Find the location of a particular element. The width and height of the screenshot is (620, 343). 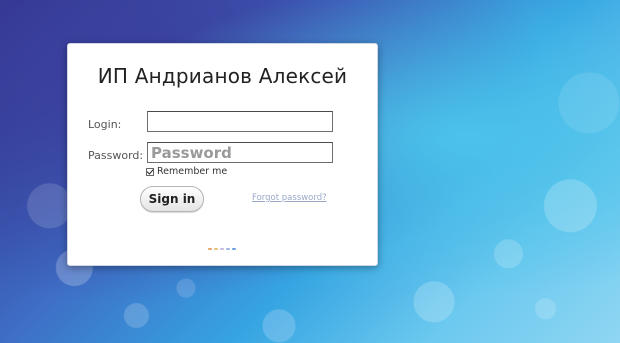

login-input is located at coordinates (240, 121).